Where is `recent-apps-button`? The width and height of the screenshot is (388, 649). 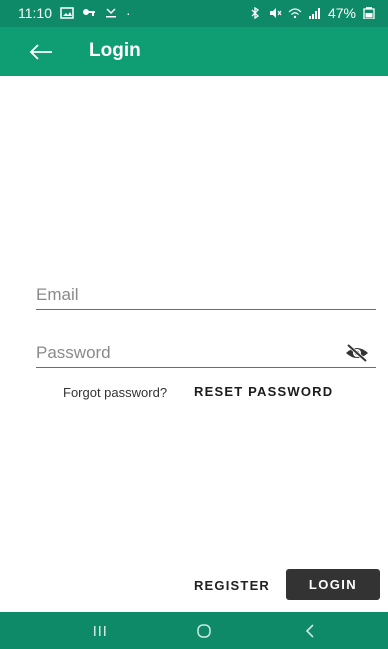
recent-apps-button is located at coordinates (100, 630).